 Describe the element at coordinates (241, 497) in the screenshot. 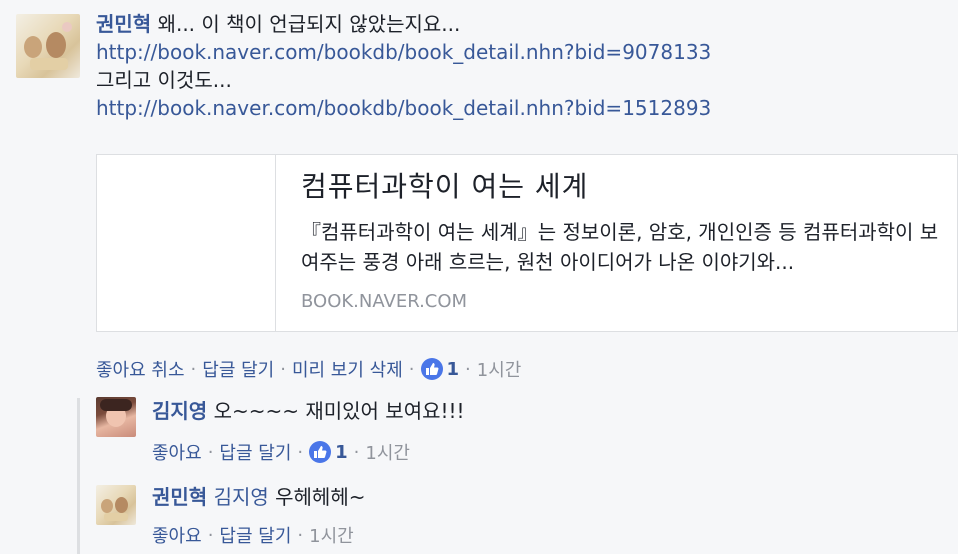

I see `mention-tag: 김지영` at that location.